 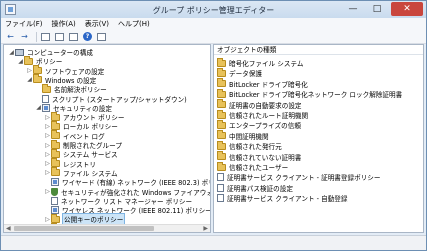 I want to click on list-item-label: 中間証明機関, so click(x=249, y=136).